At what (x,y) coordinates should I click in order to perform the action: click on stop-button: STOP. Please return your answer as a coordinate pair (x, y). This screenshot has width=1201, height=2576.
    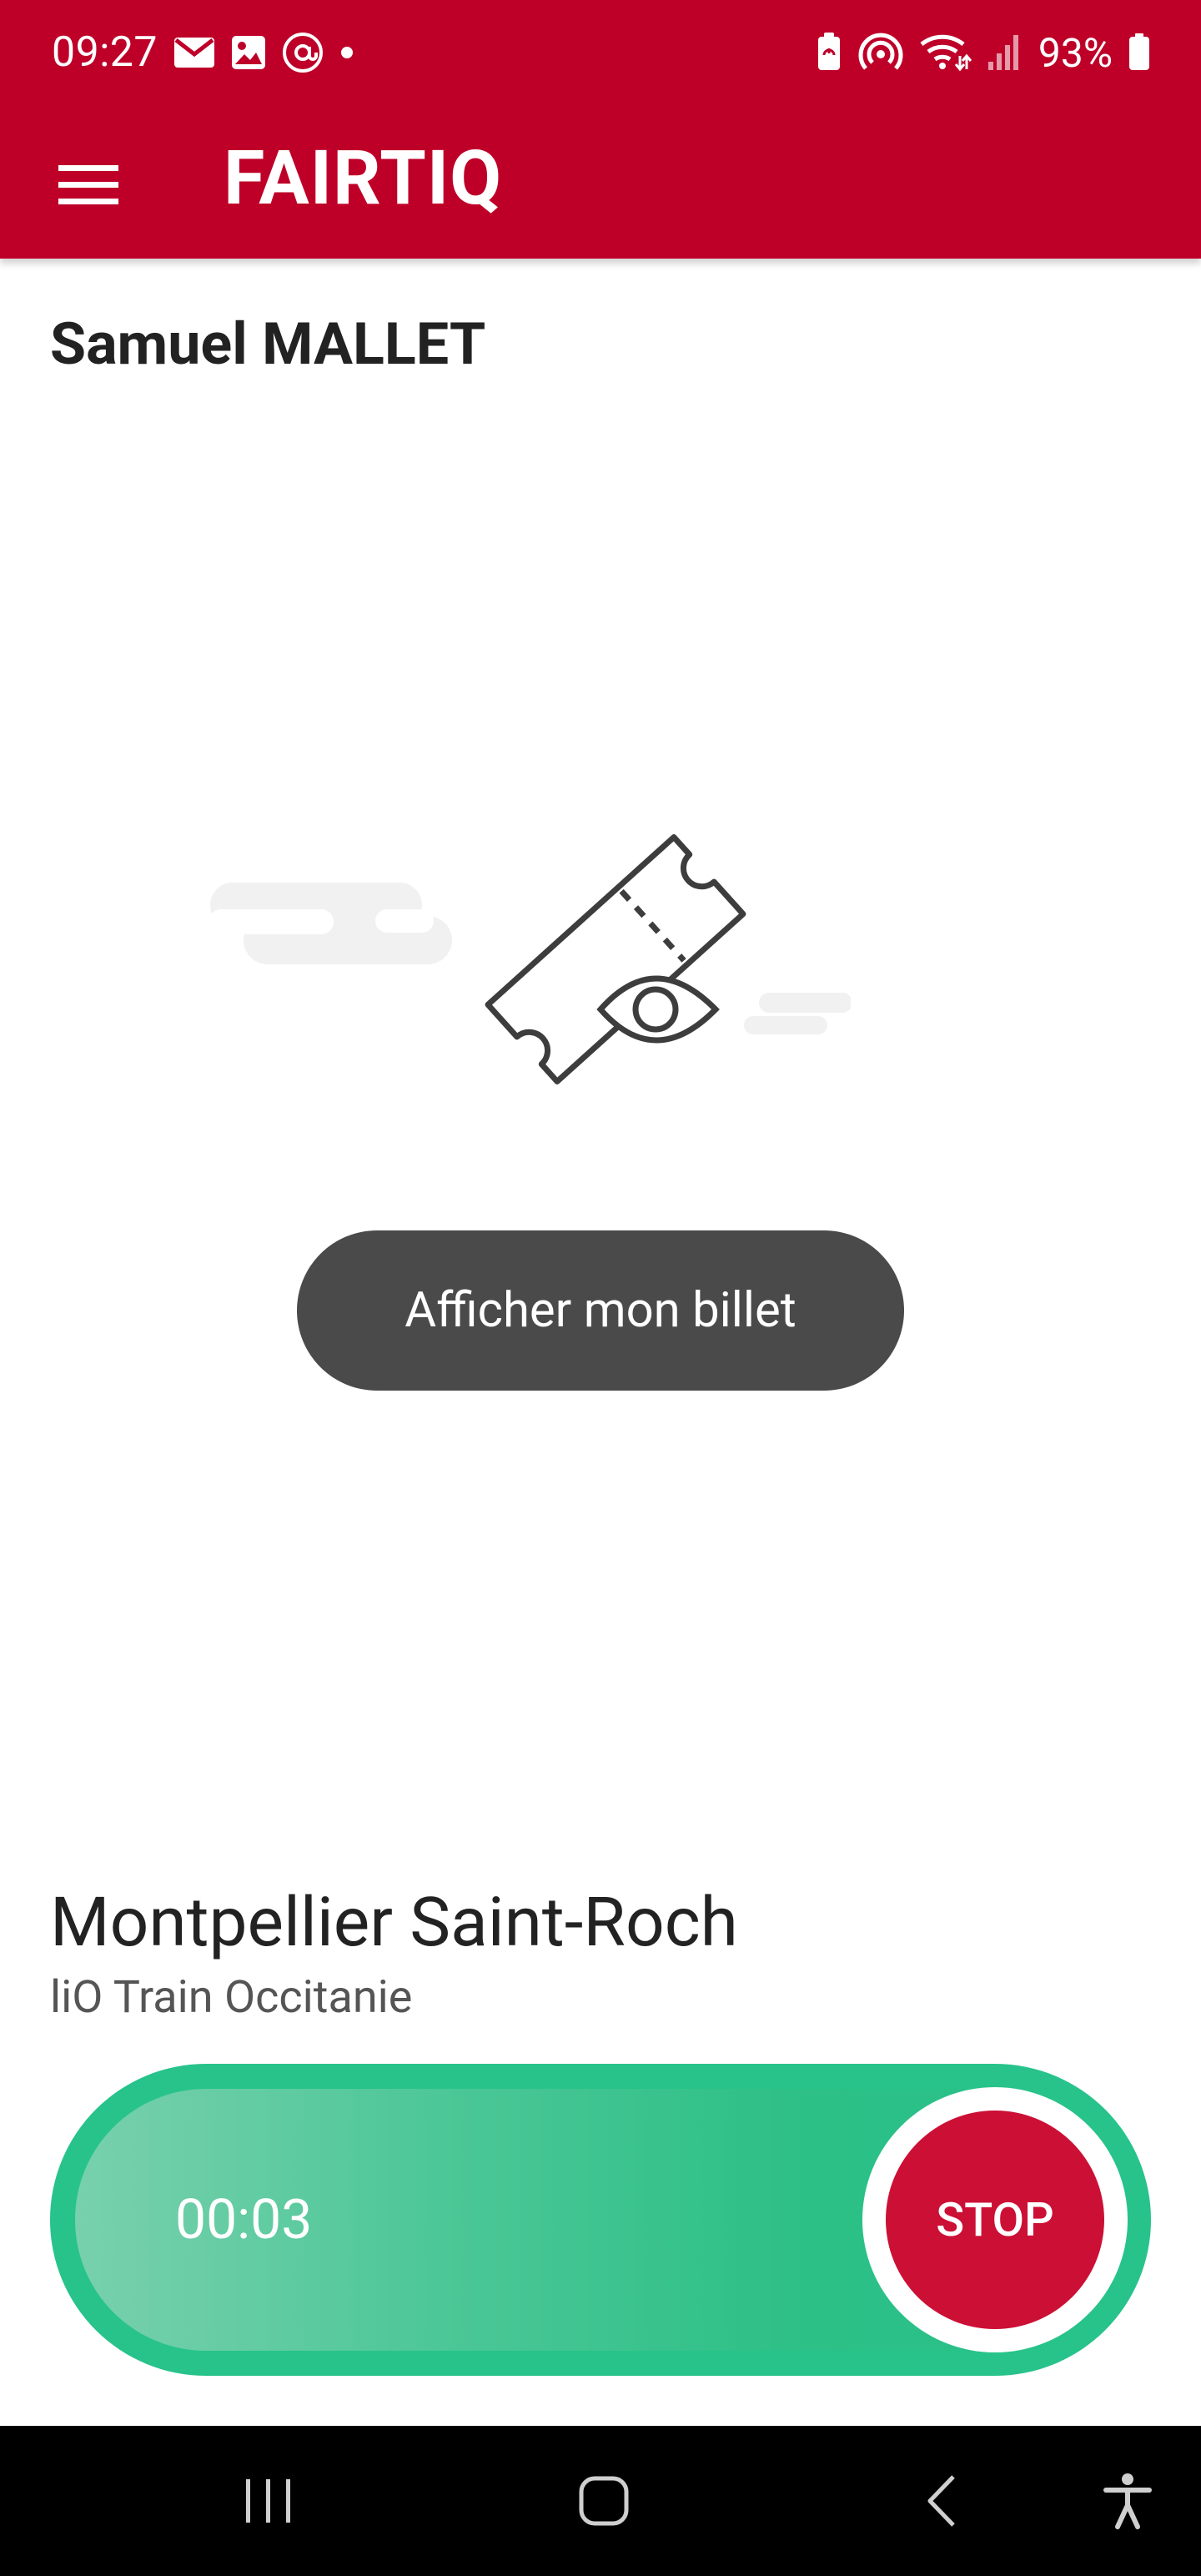
    Looking at the image, I should click on (995, 2220).